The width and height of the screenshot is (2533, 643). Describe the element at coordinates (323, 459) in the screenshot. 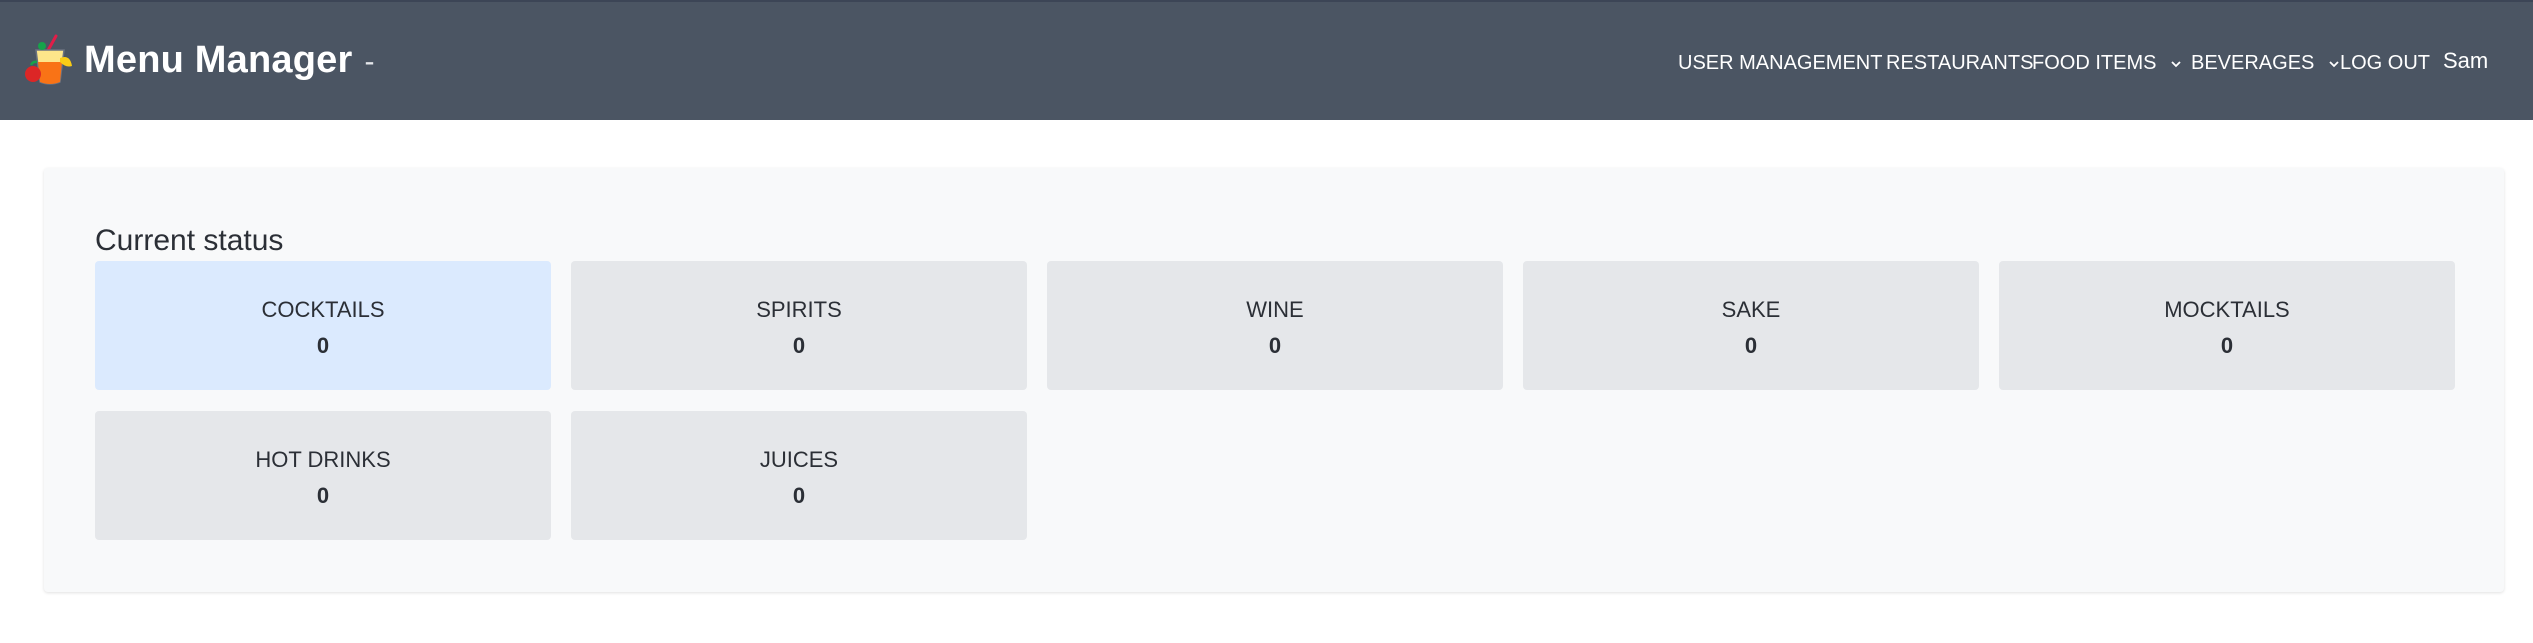

I see `card-label: HOT DRINKS` at that location.